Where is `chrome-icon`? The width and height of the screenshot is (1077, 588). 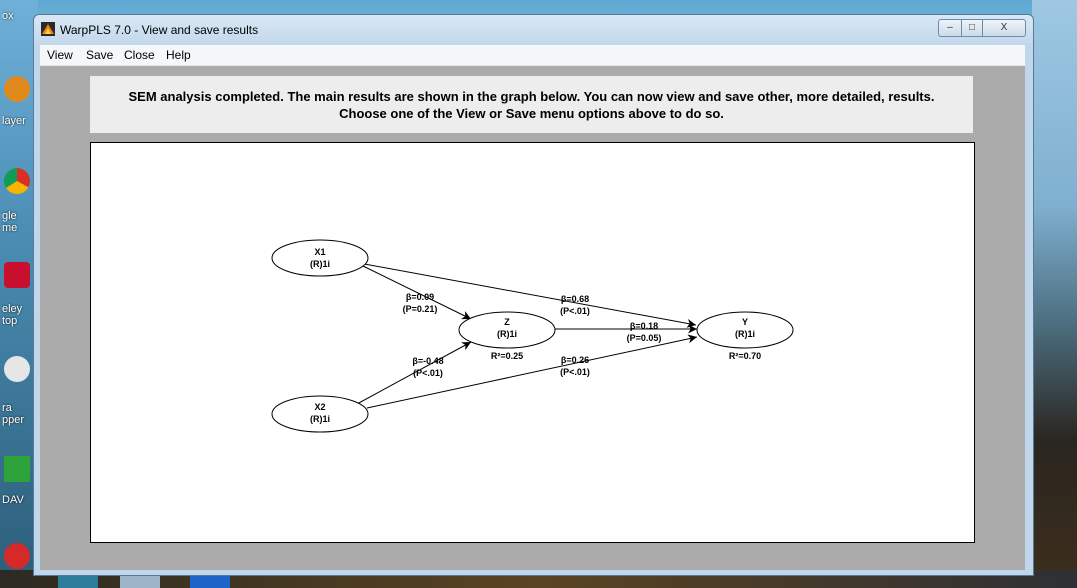
chrome-icon is located at coordinates (17, 181).